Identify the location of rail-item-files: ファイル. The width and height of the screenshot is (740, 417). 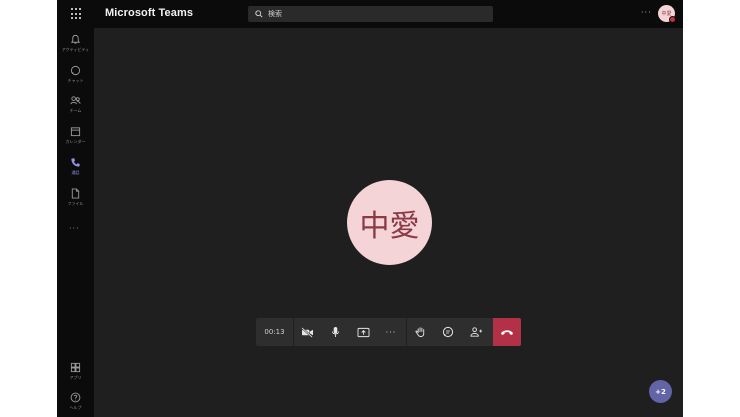
(75, 197).